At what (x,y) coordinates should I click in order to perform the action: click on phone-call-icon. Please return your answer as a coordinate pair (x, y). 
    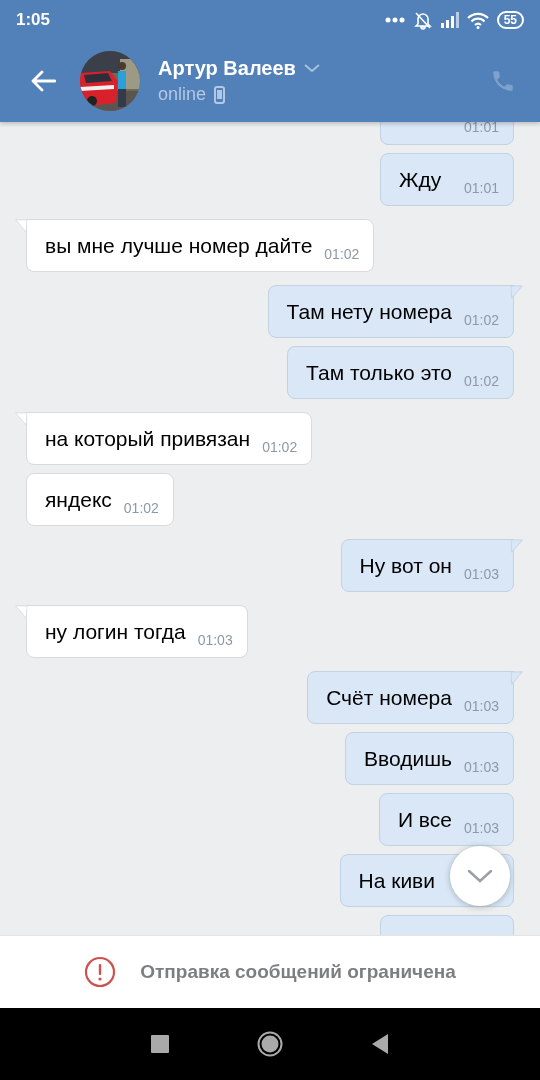
    Looking at the image, I should click on (503, 81).